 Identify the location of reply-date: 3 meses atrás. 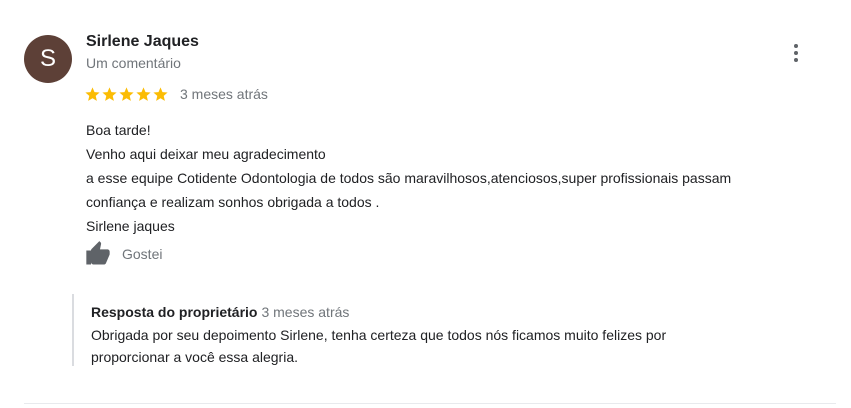
(305, 312).